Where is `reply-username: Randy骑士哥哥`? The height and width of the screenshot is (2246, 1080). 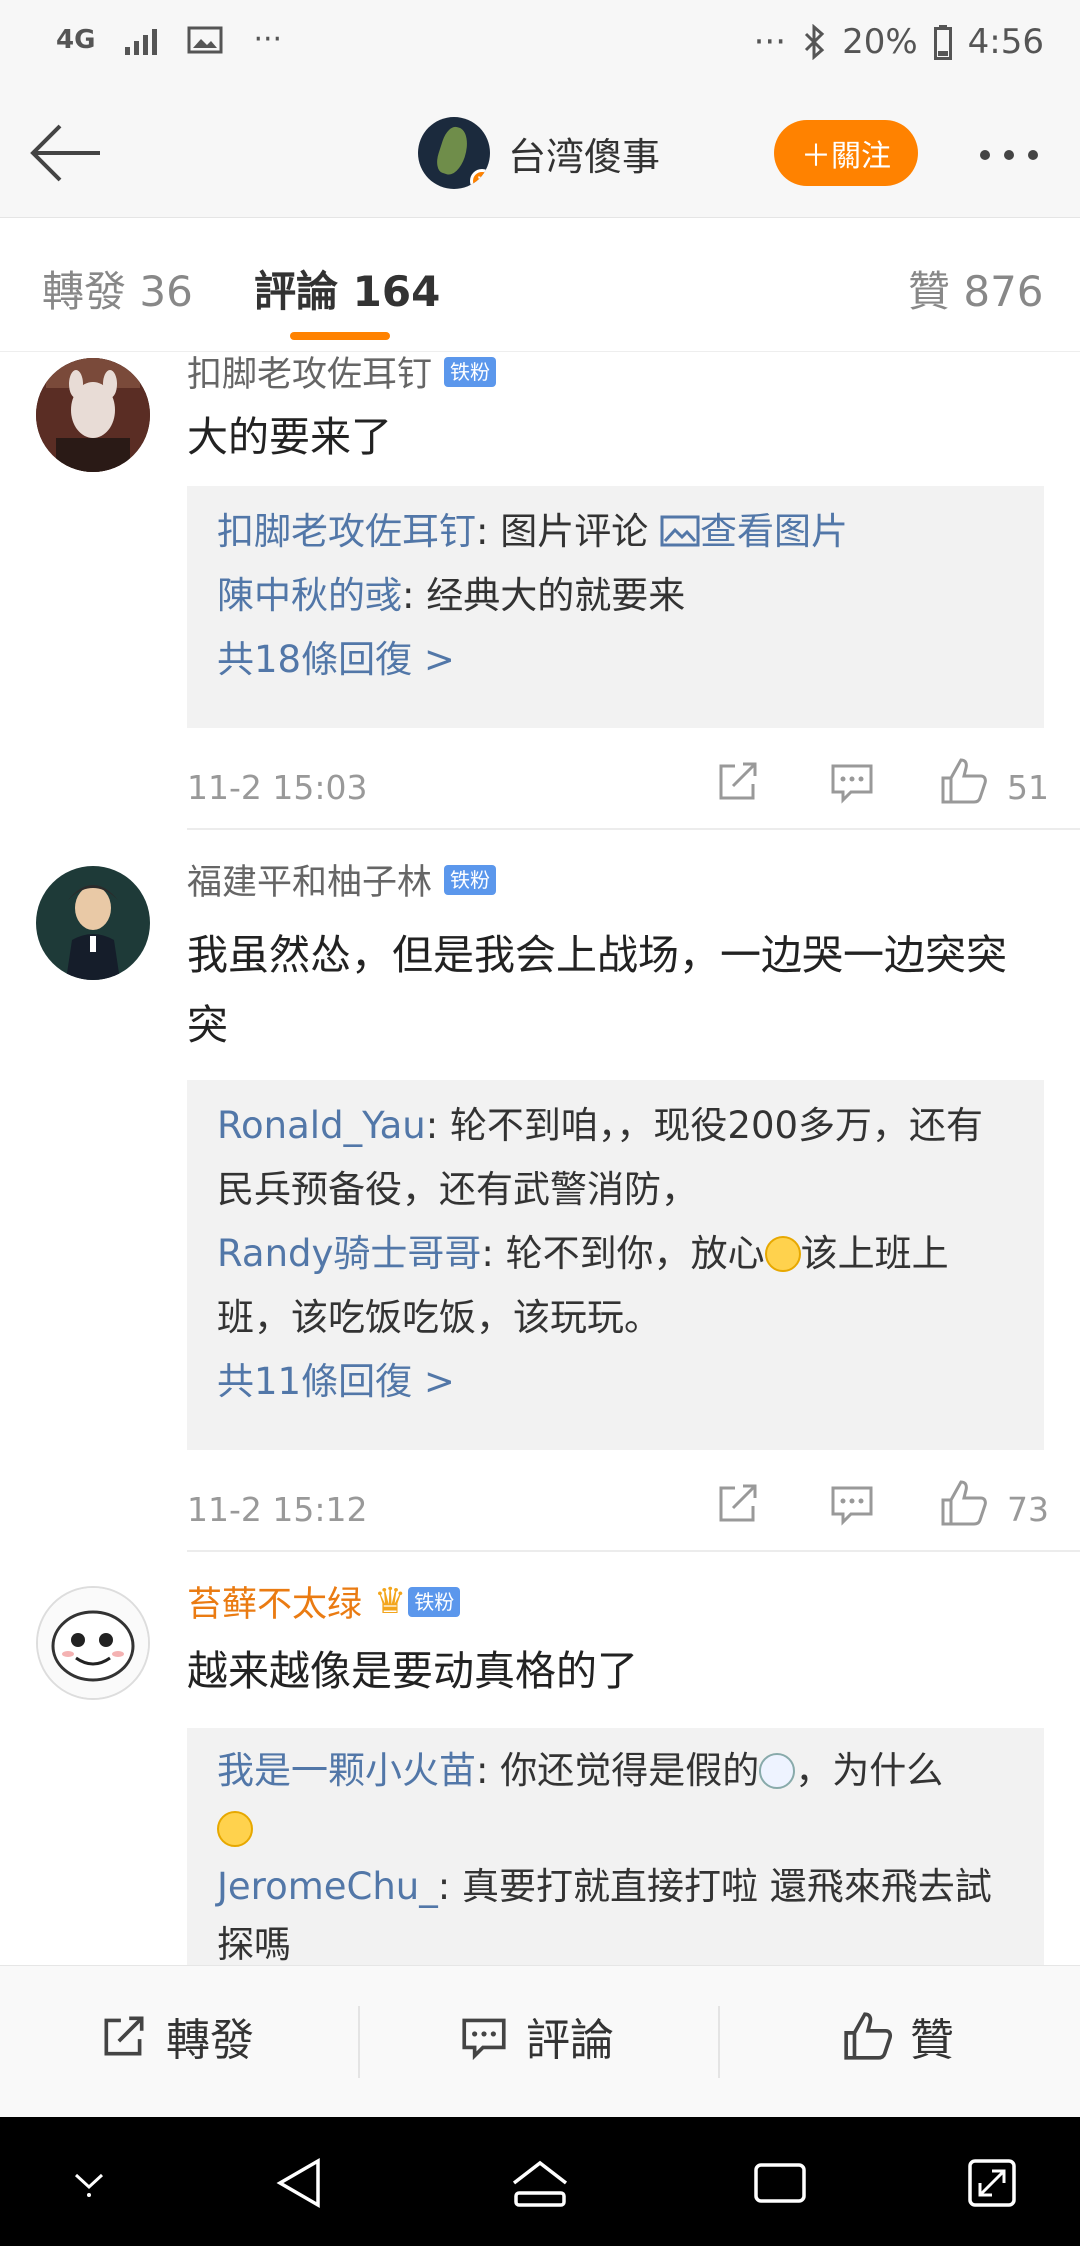 reply-username: Randy骑士哥哥 is located at coordinates (349, 1253).